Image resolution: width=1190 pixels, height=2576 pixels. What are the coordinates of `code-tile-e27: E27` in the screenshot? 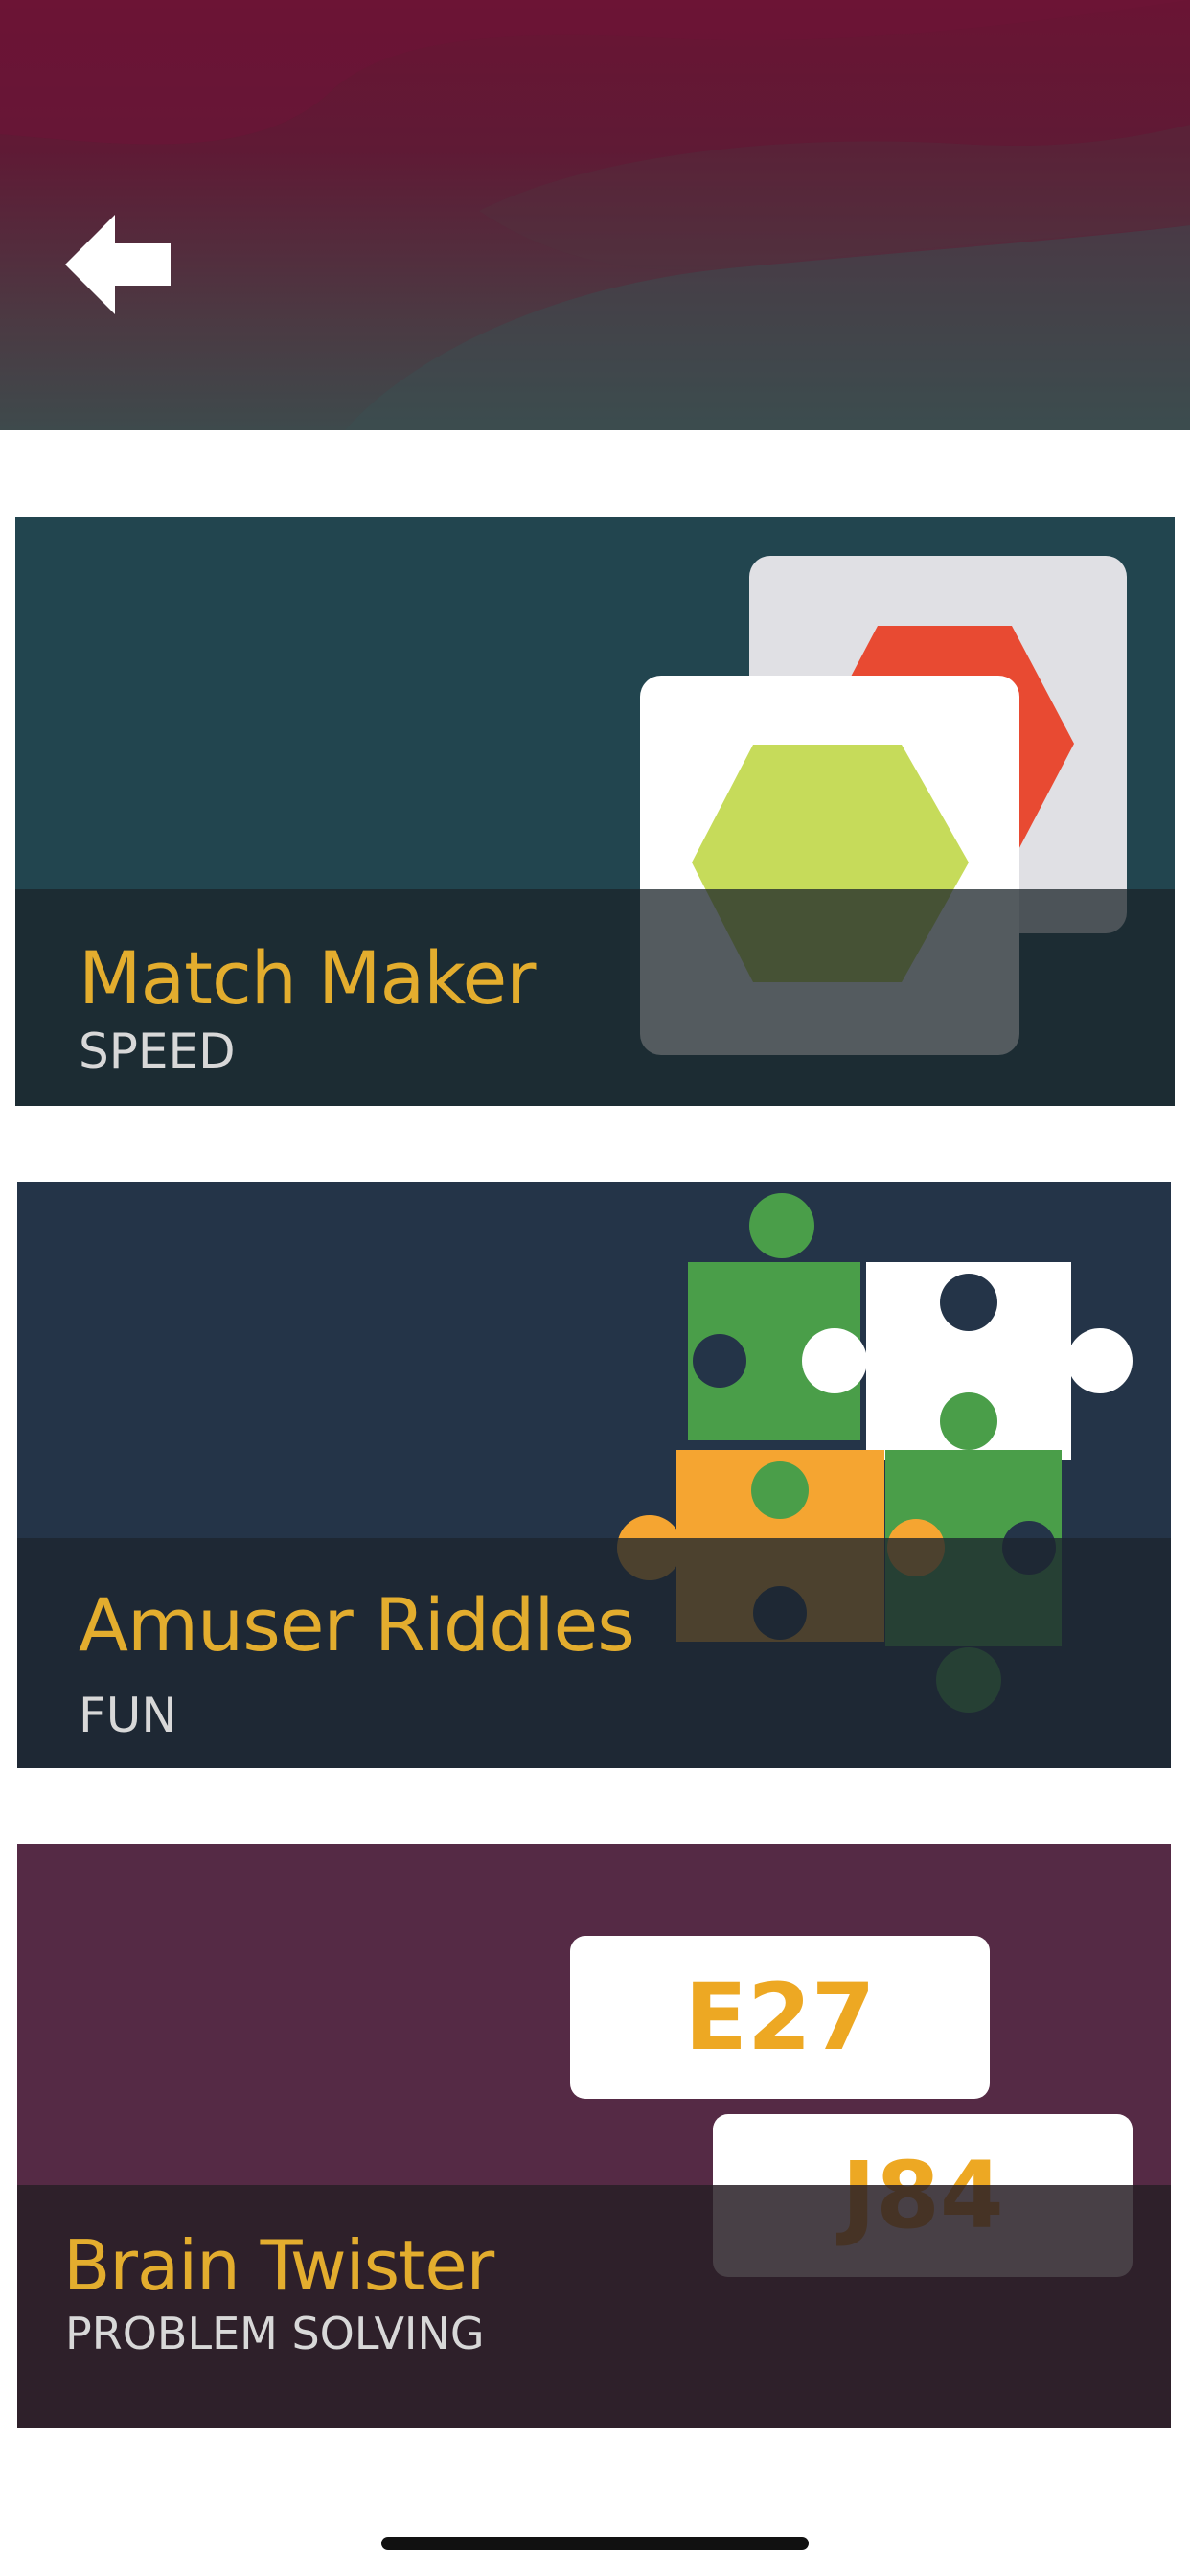 It's located at (780, 2018).